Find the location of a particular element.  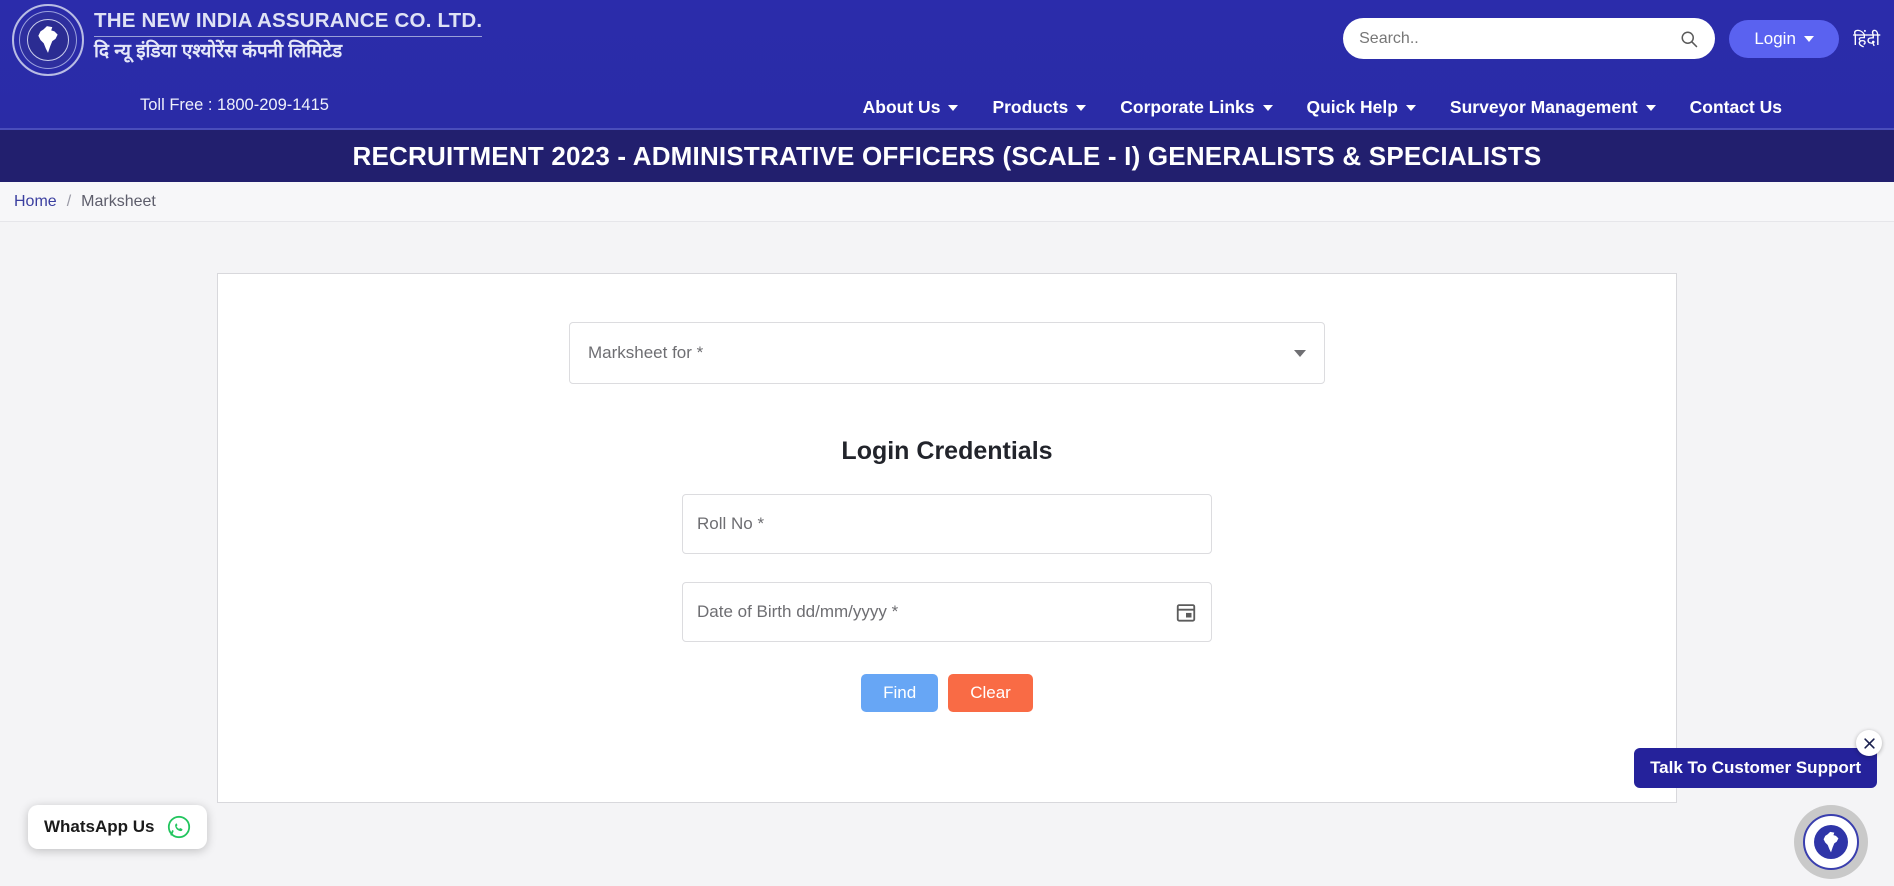

roll-no-input is located at coordinates (947, 524).